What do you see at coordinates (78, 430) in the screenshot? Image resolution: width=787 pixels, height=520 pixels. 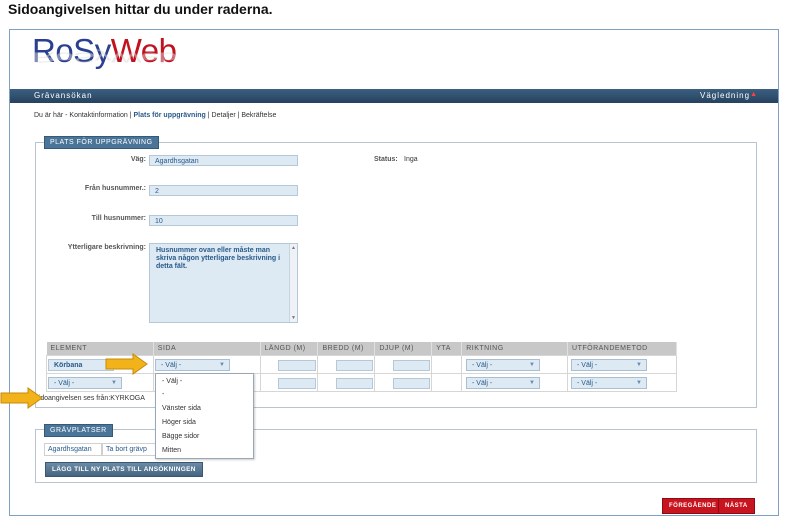 I see `grav-legend: GRÄVPLATSER` at bounding box center [78, 430].